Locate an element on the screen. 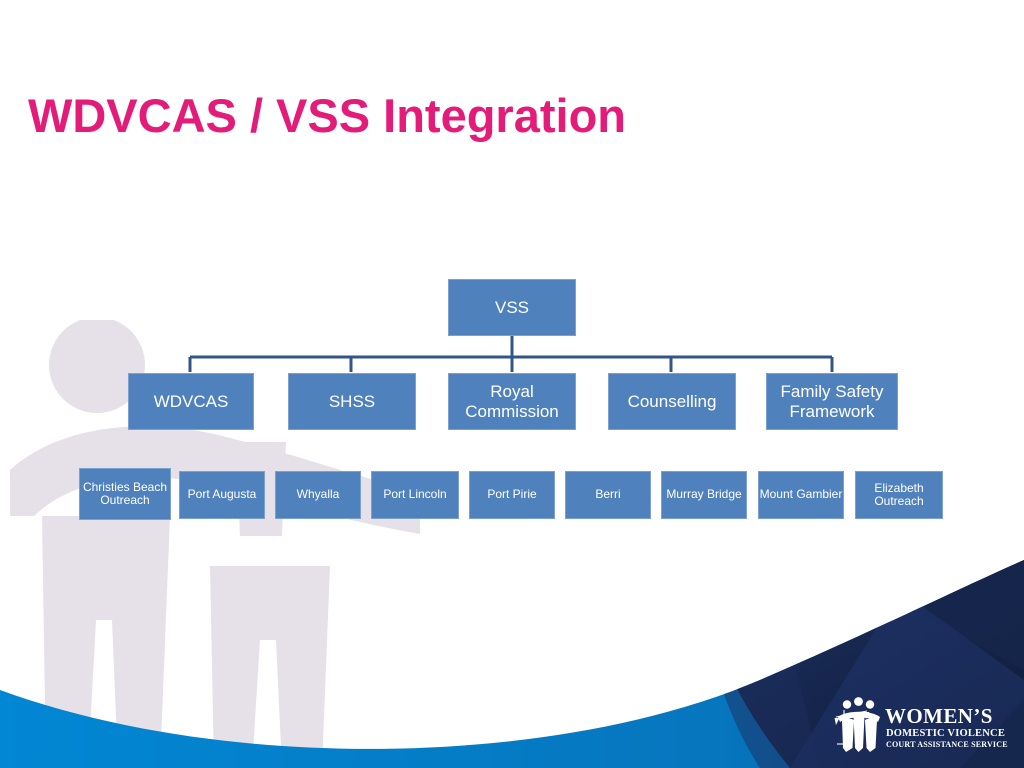 This screenshot has height=768, width=1024. chart-node-label: SHSS is located at coordinates (352, 401).